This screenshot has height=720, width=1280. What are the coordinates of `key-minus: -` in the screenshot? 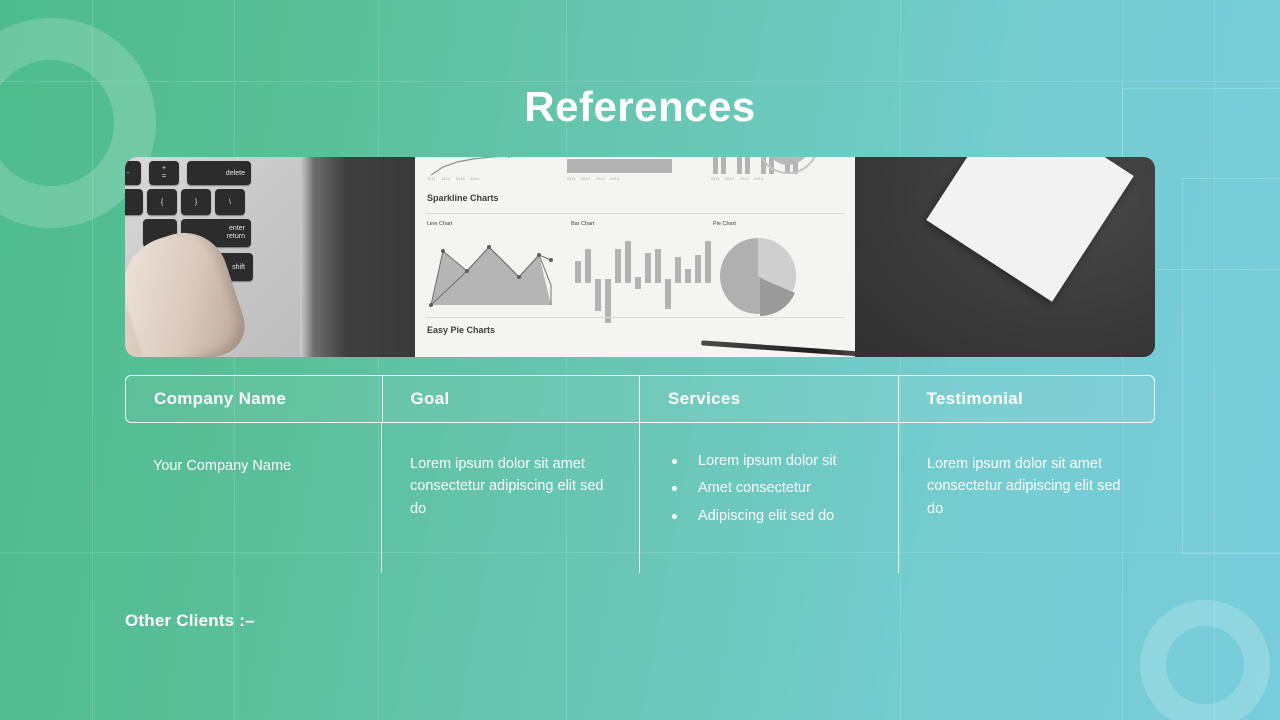 It's located at (133, 173).